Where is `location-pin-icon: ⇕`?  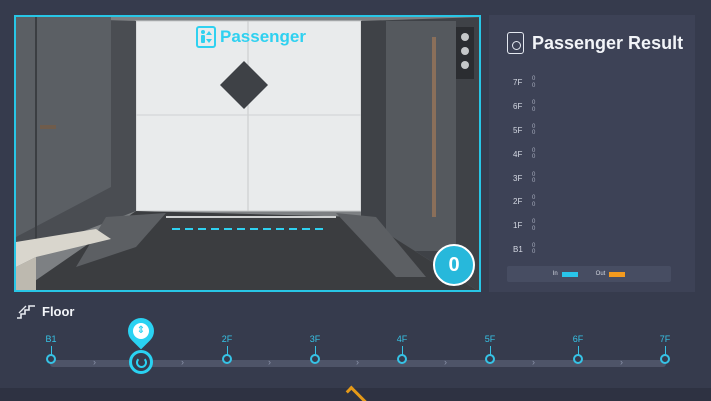 location-pin-icon: ⇕ is located at coordinates (141, 331).